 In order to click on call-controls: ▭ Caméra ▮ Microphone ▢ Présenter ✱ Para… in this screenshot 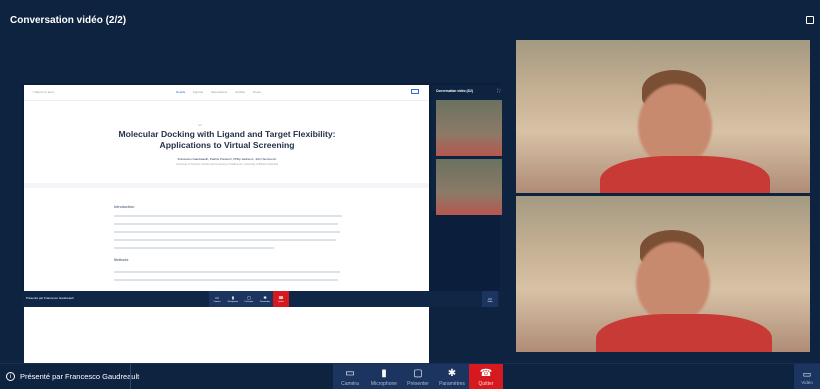, I will do `click(418, 376)`.